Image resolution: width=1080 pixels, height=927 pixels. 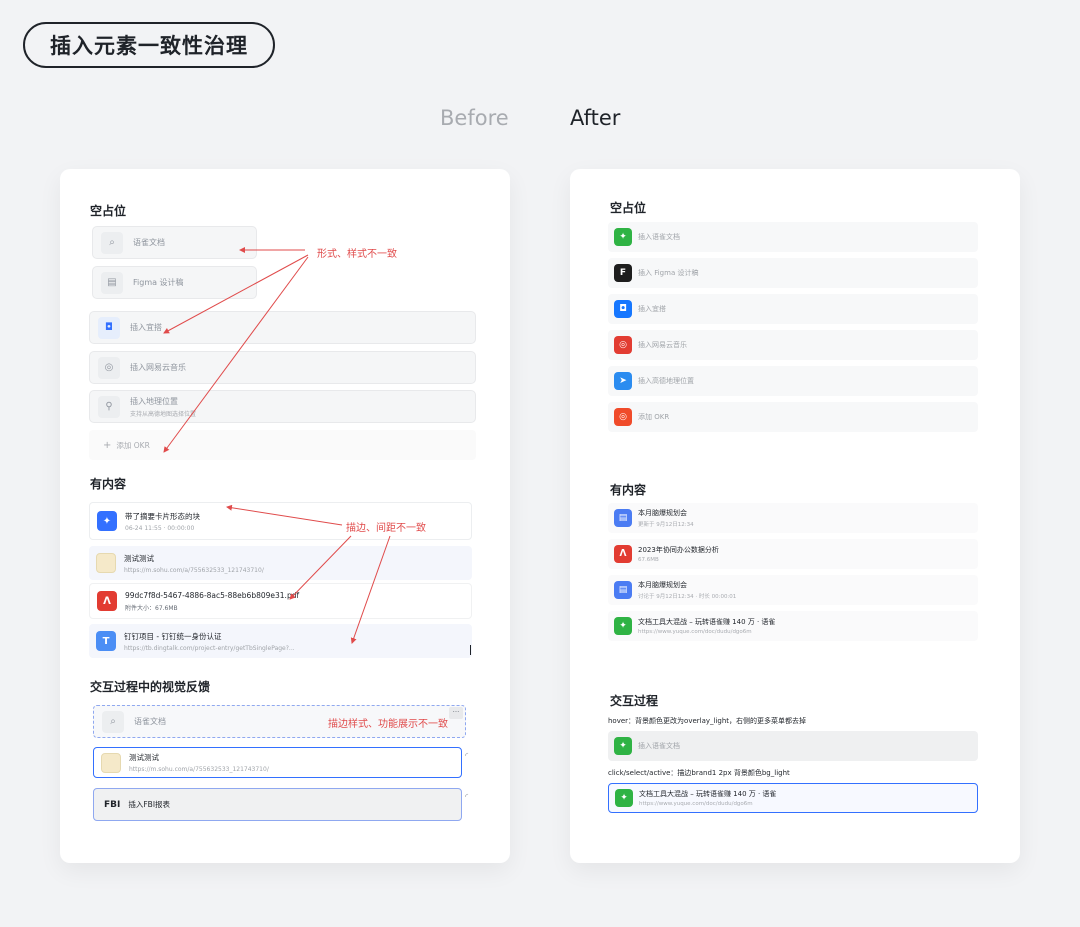 What do you see at coordinates (628, 208) in the screenshot?
I see `after-placeholder-title: 空占位` at bounding box center [628, 208].